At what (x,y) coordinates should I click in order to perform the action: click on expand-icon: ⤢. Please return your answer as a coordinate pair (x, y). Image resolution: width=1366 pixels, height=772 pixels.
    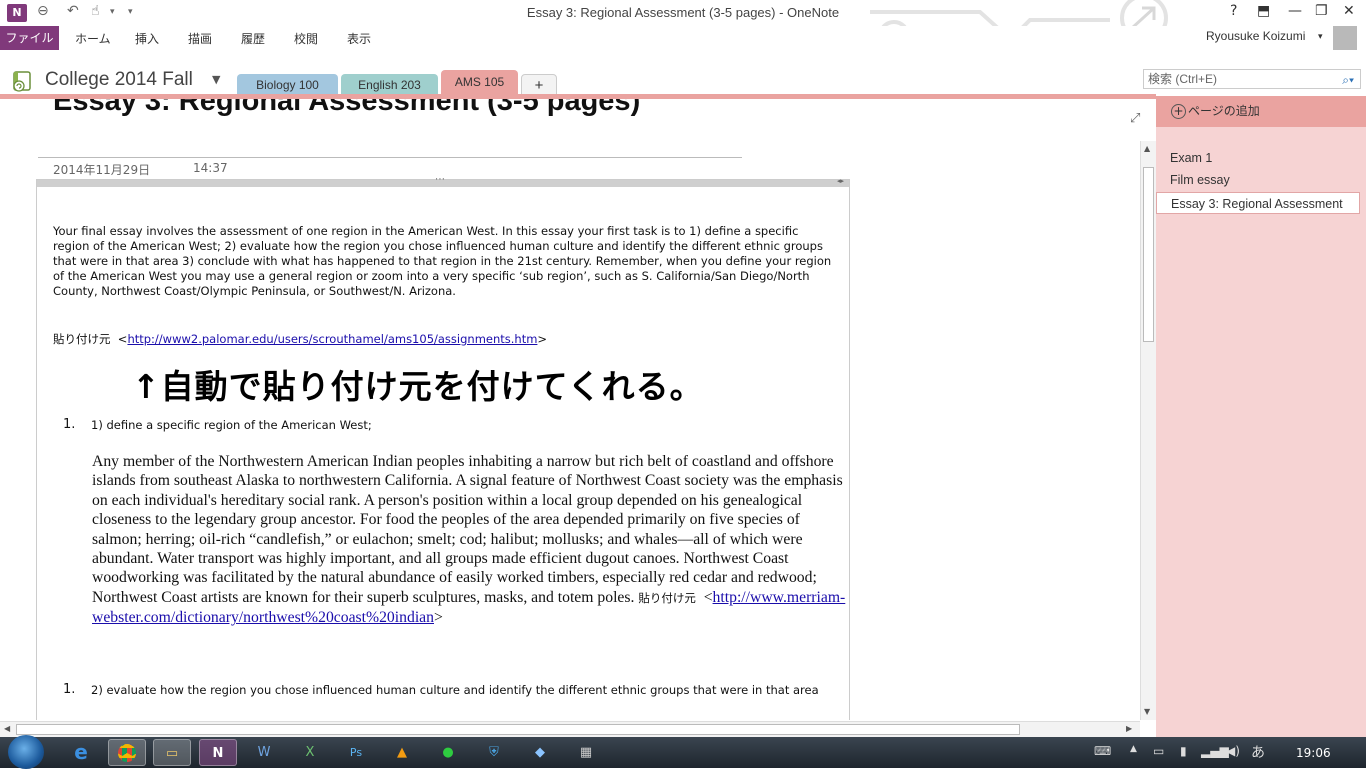
    Looking at the image, I should click on (1135, 118).